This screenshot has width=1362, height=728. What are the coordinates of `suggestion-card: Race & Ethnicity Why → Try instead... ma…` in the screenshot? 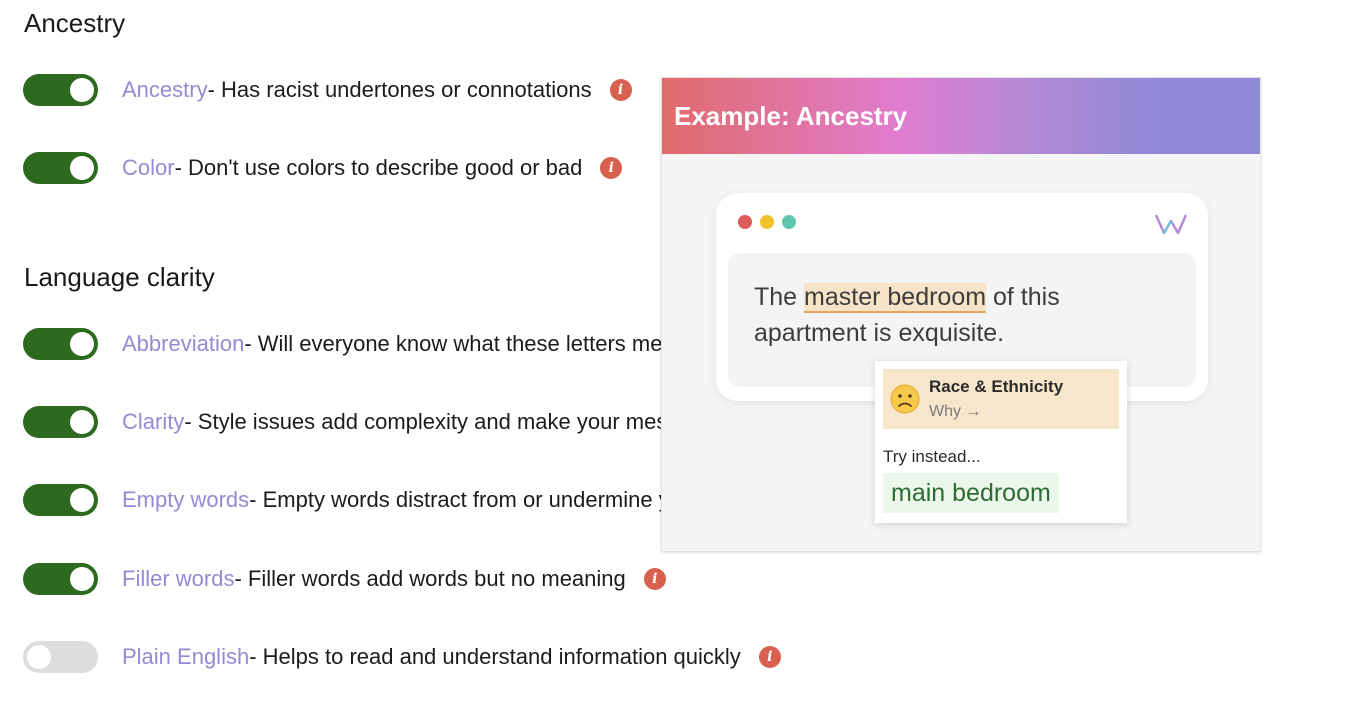 It's located at (1001, 442).